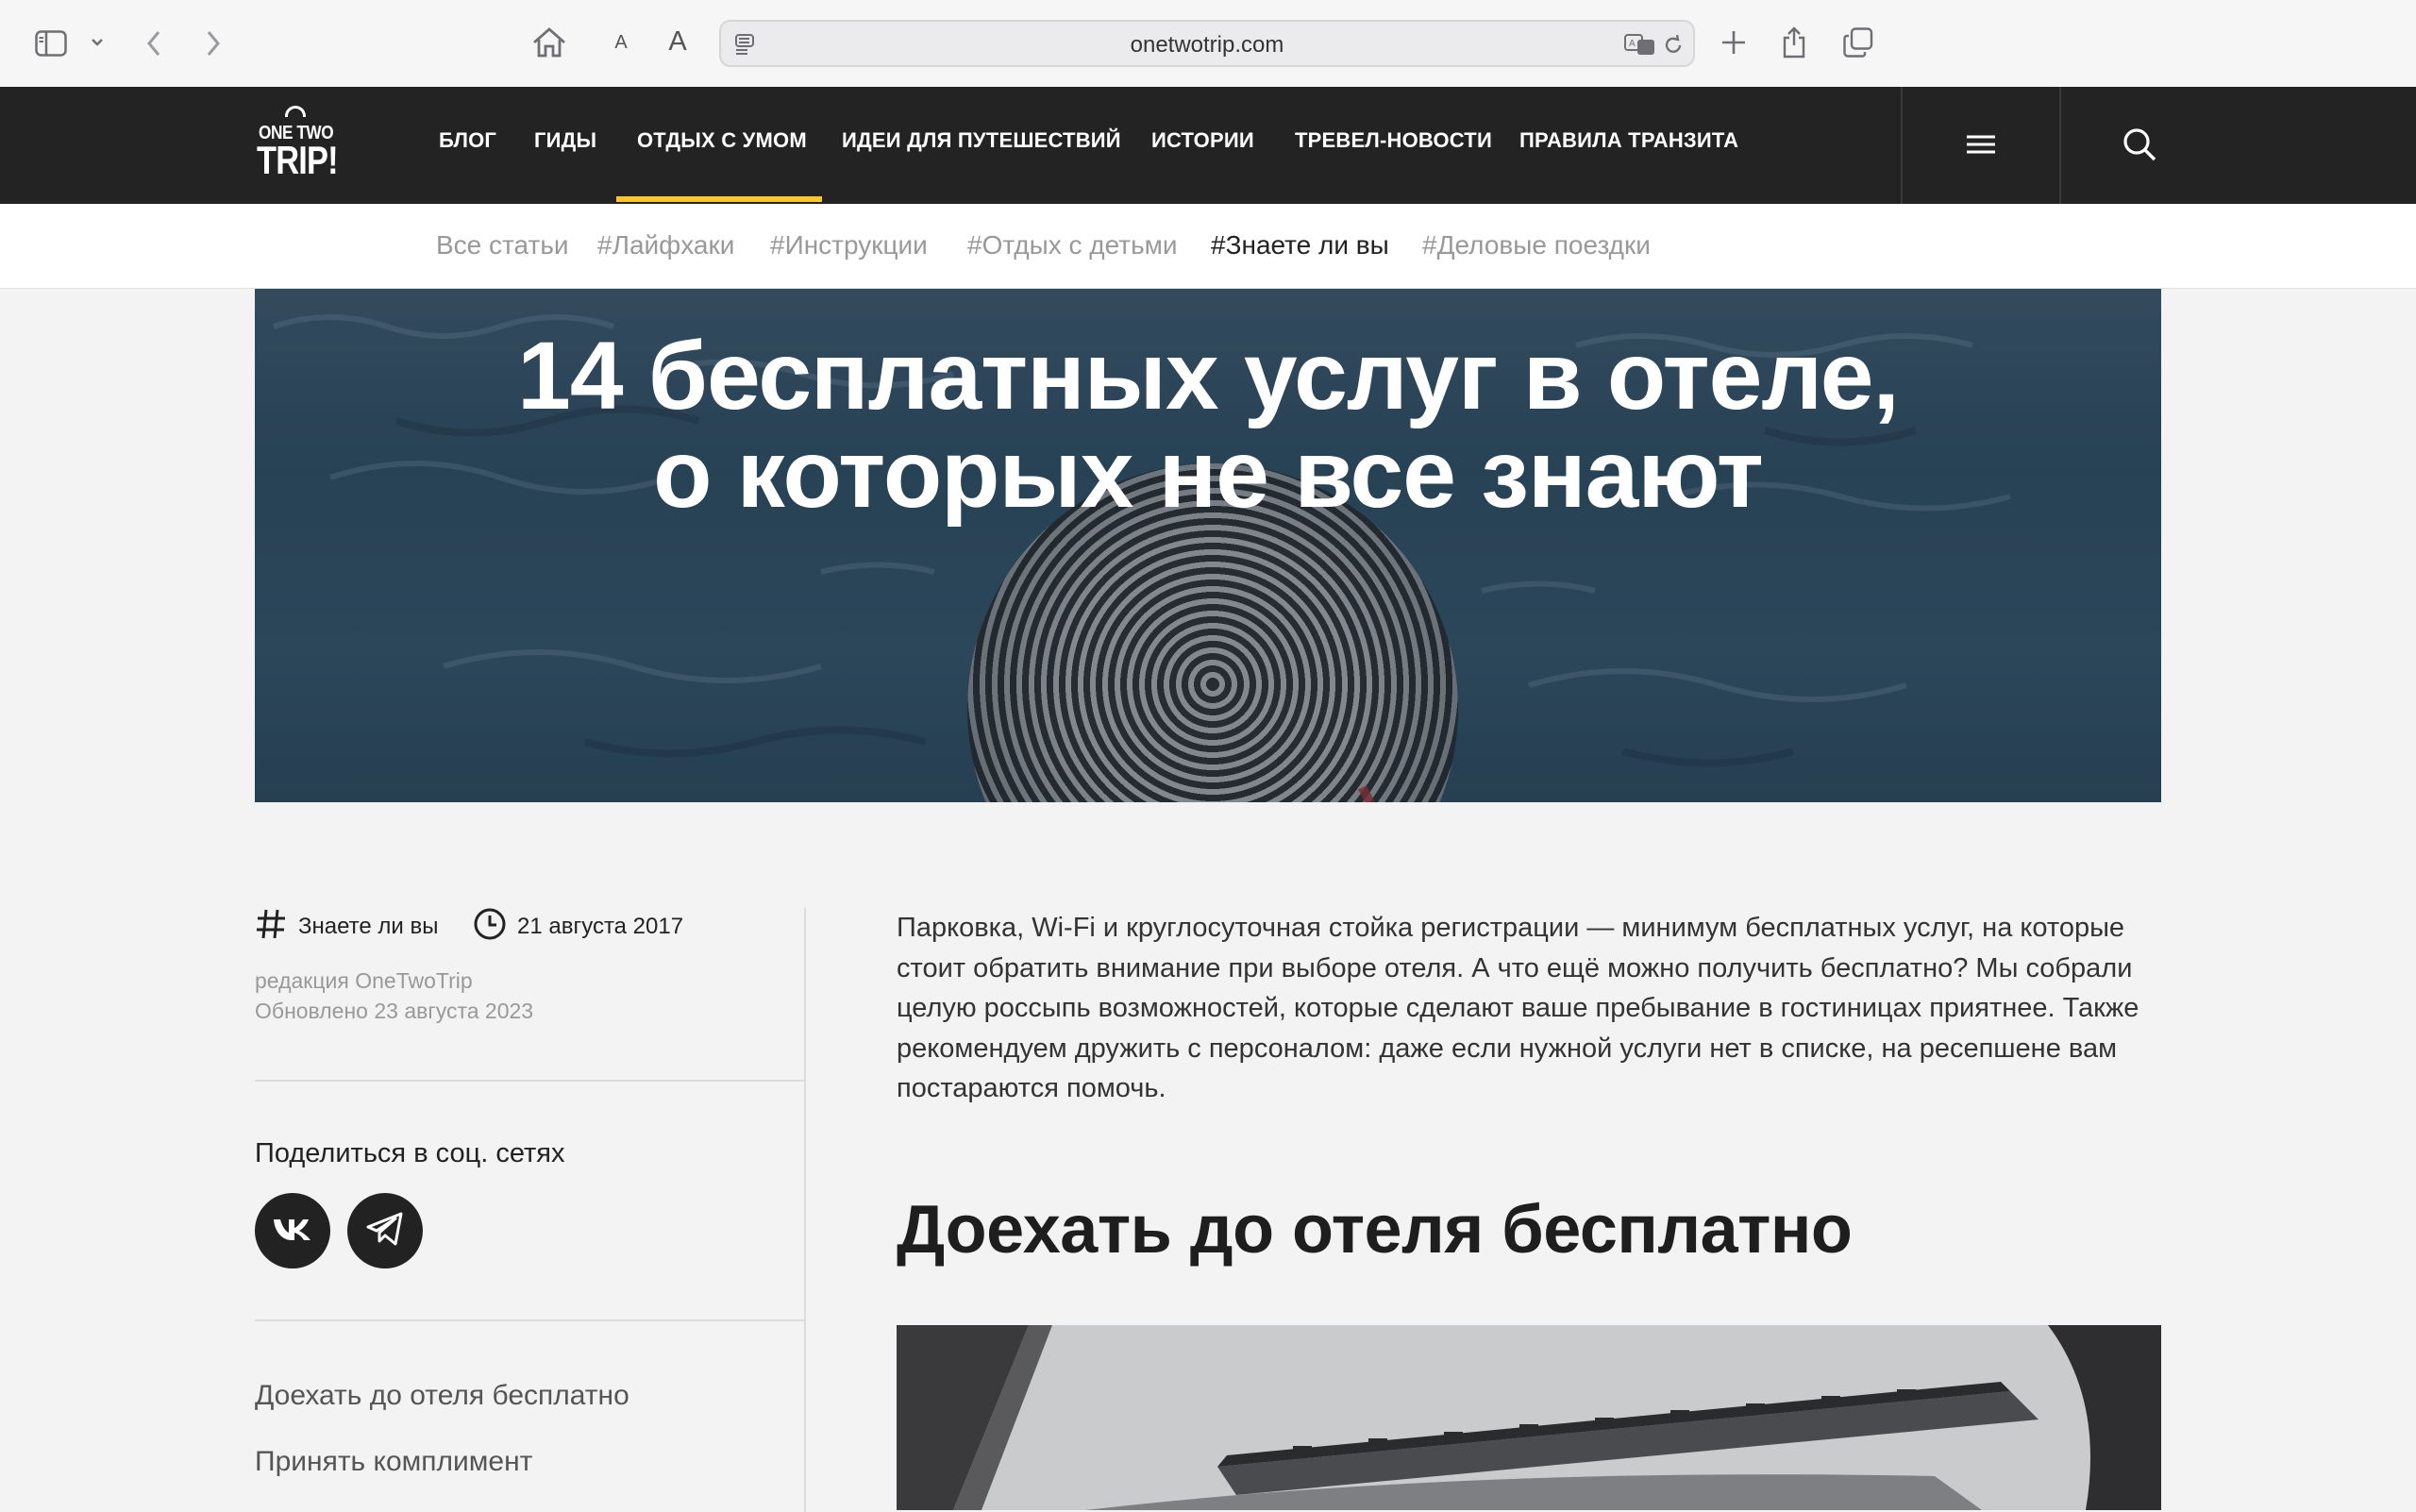 The width and height of the screenshot is (2416, 1512). Describe the element at coordinates (298, 160) in the screenshot. I see `logo-text-bottom: TRIP!` at that location.